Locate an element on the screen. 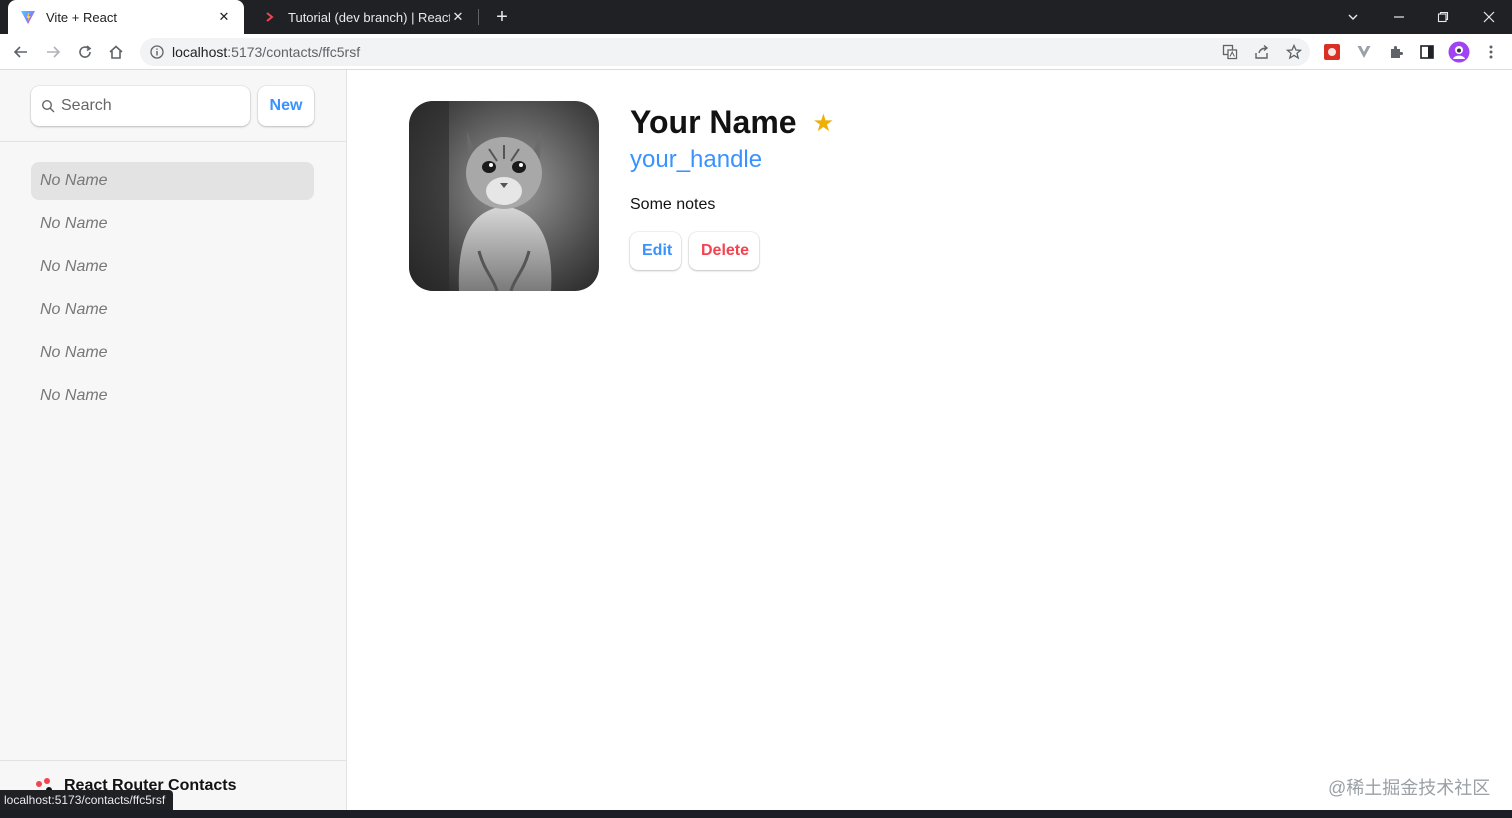  home-icon is located at coordinates (116, 52).